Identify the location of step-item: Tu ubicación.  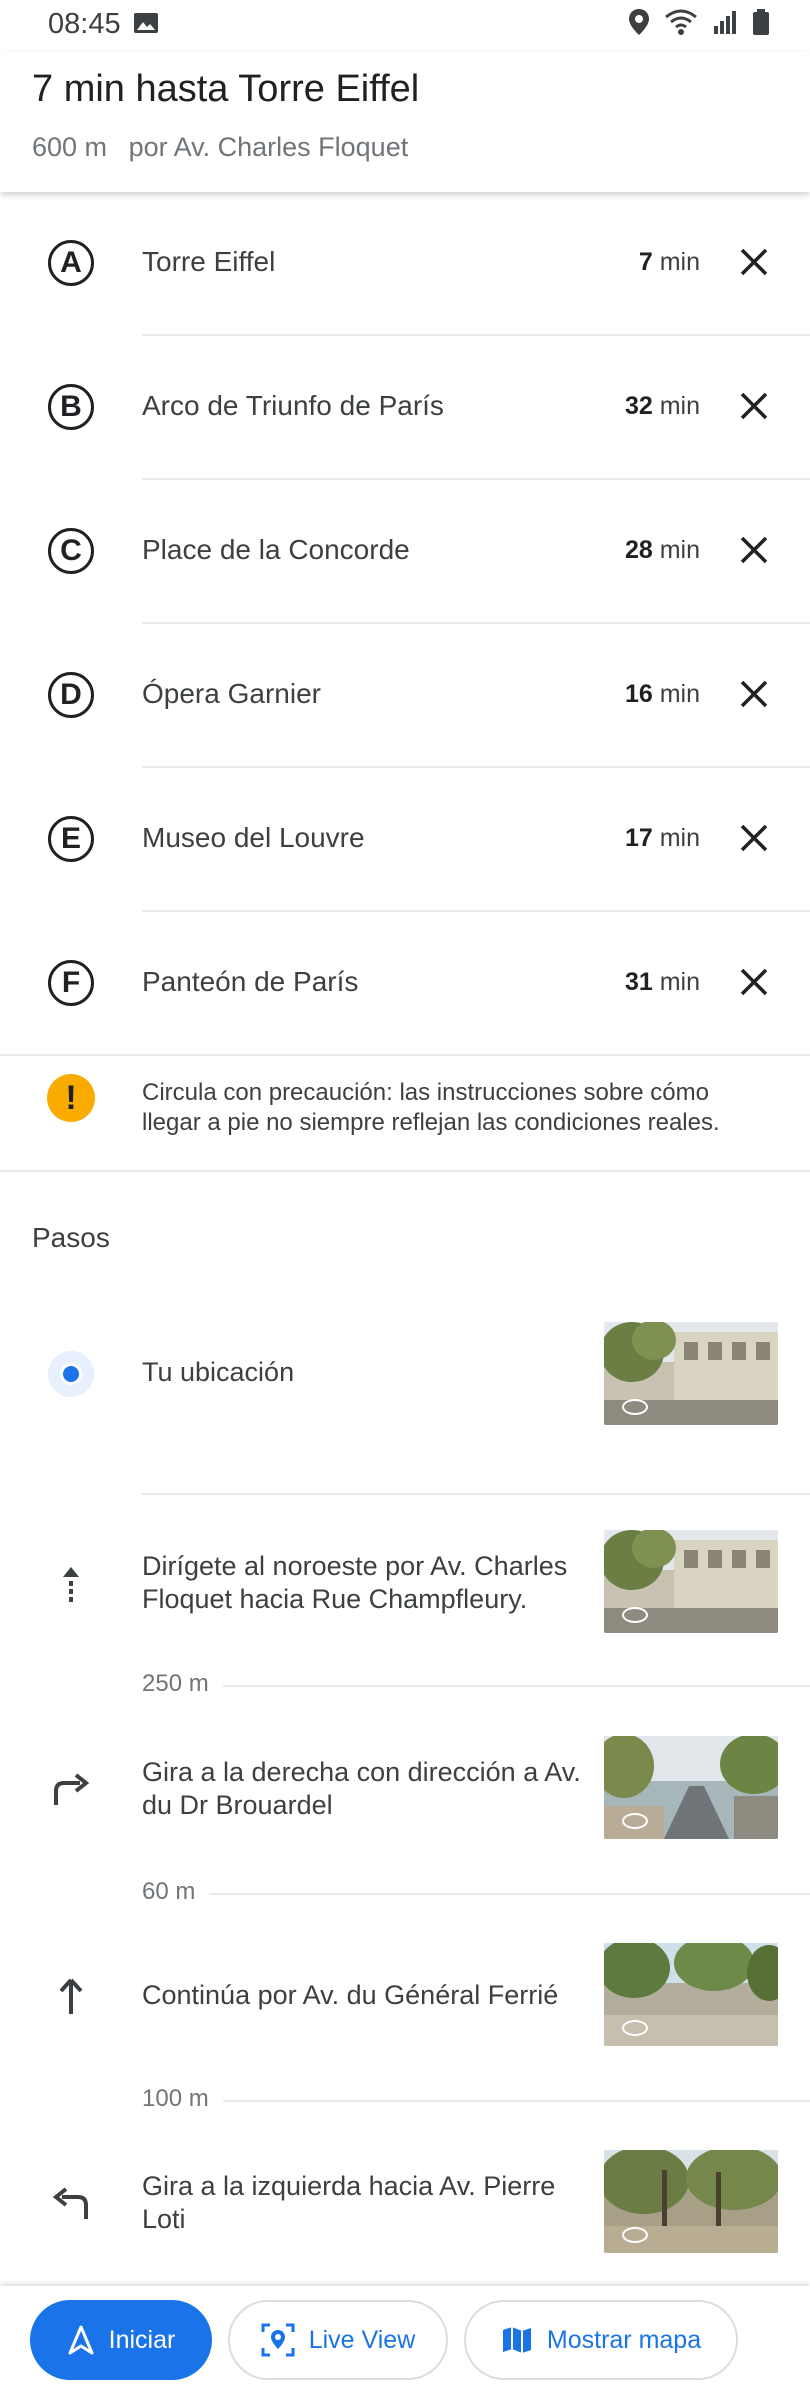
(405, 1374).